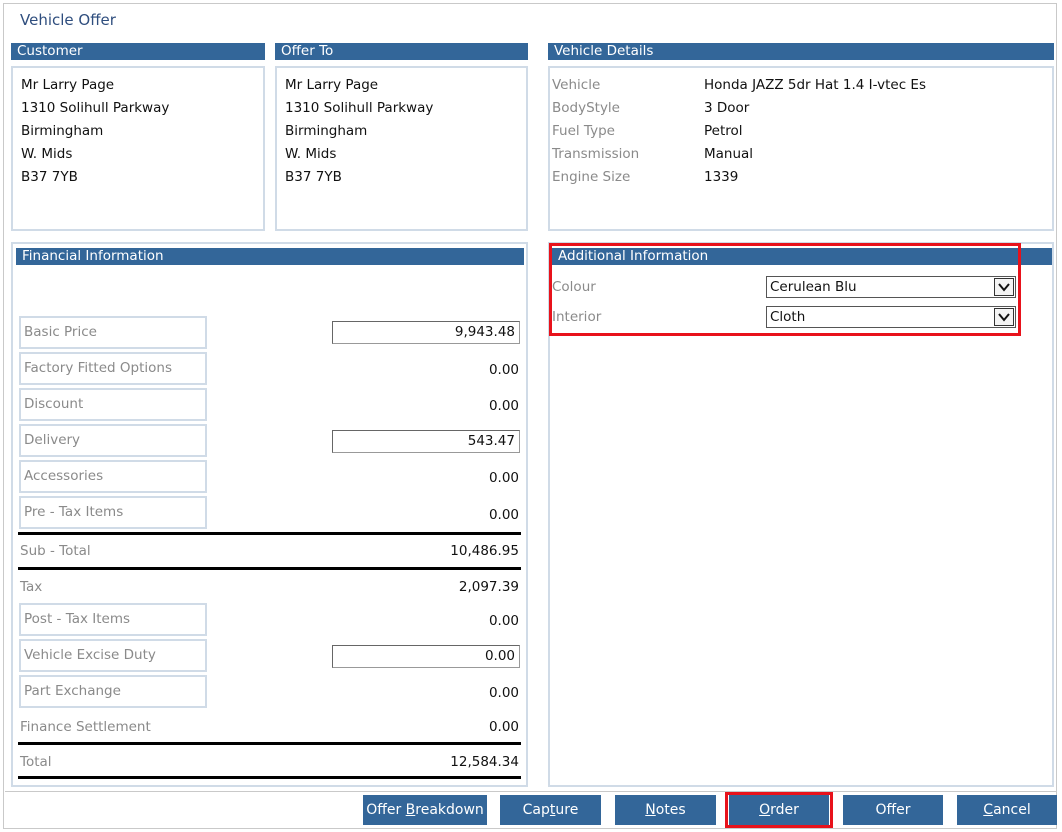 Image resolution: width=1062 pixels, height=832 pixels. I want to click on part-exchange-label: Part Exchange, so click(113, 691).